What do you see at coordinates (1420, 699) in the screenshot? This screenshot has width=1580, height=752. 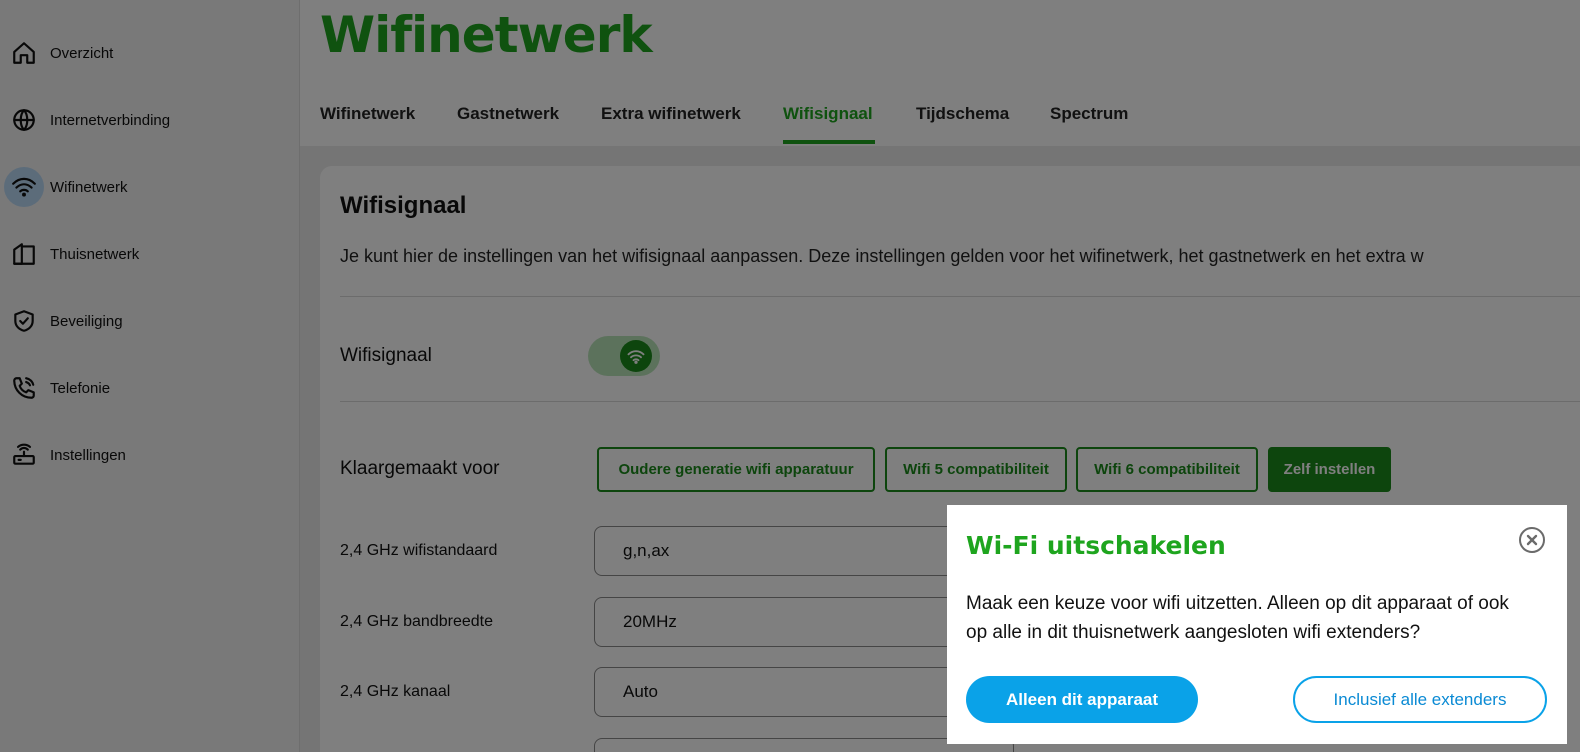 I see `inclusief-alle-extenders-button: Inclusief alle extenders` at bounding box center [1420, 699].